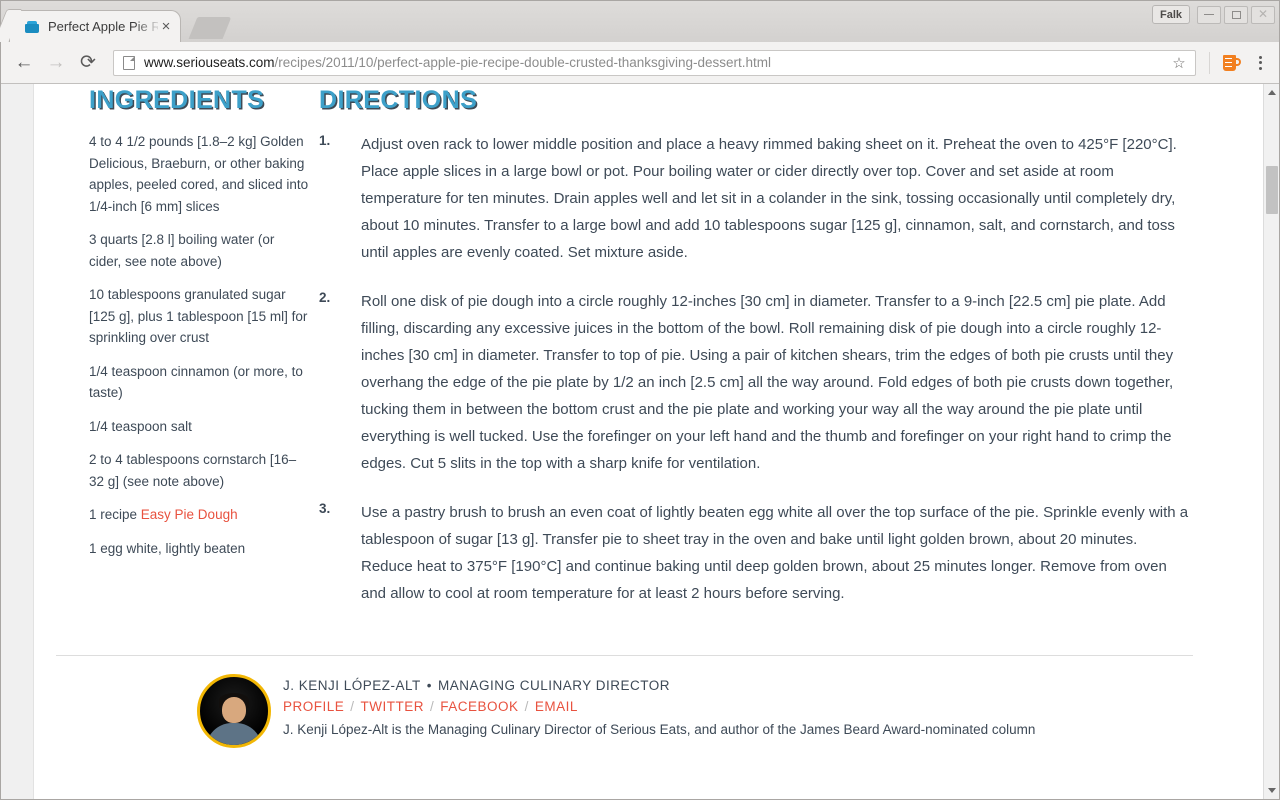  Describe the element at coordinates (313, 706) in the screenshot. I see `profile-link: PROFILE` at that location.